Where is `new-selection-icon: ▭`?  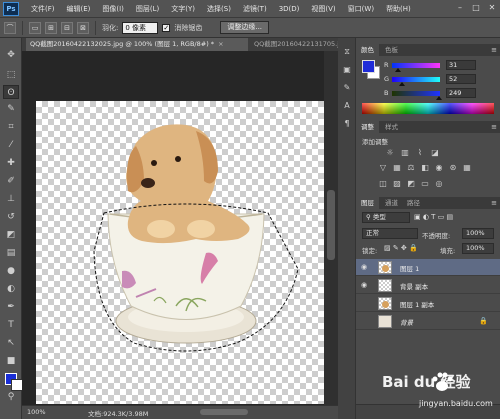 new-selection-icon: ▭ is located at coordinates (35, 27).